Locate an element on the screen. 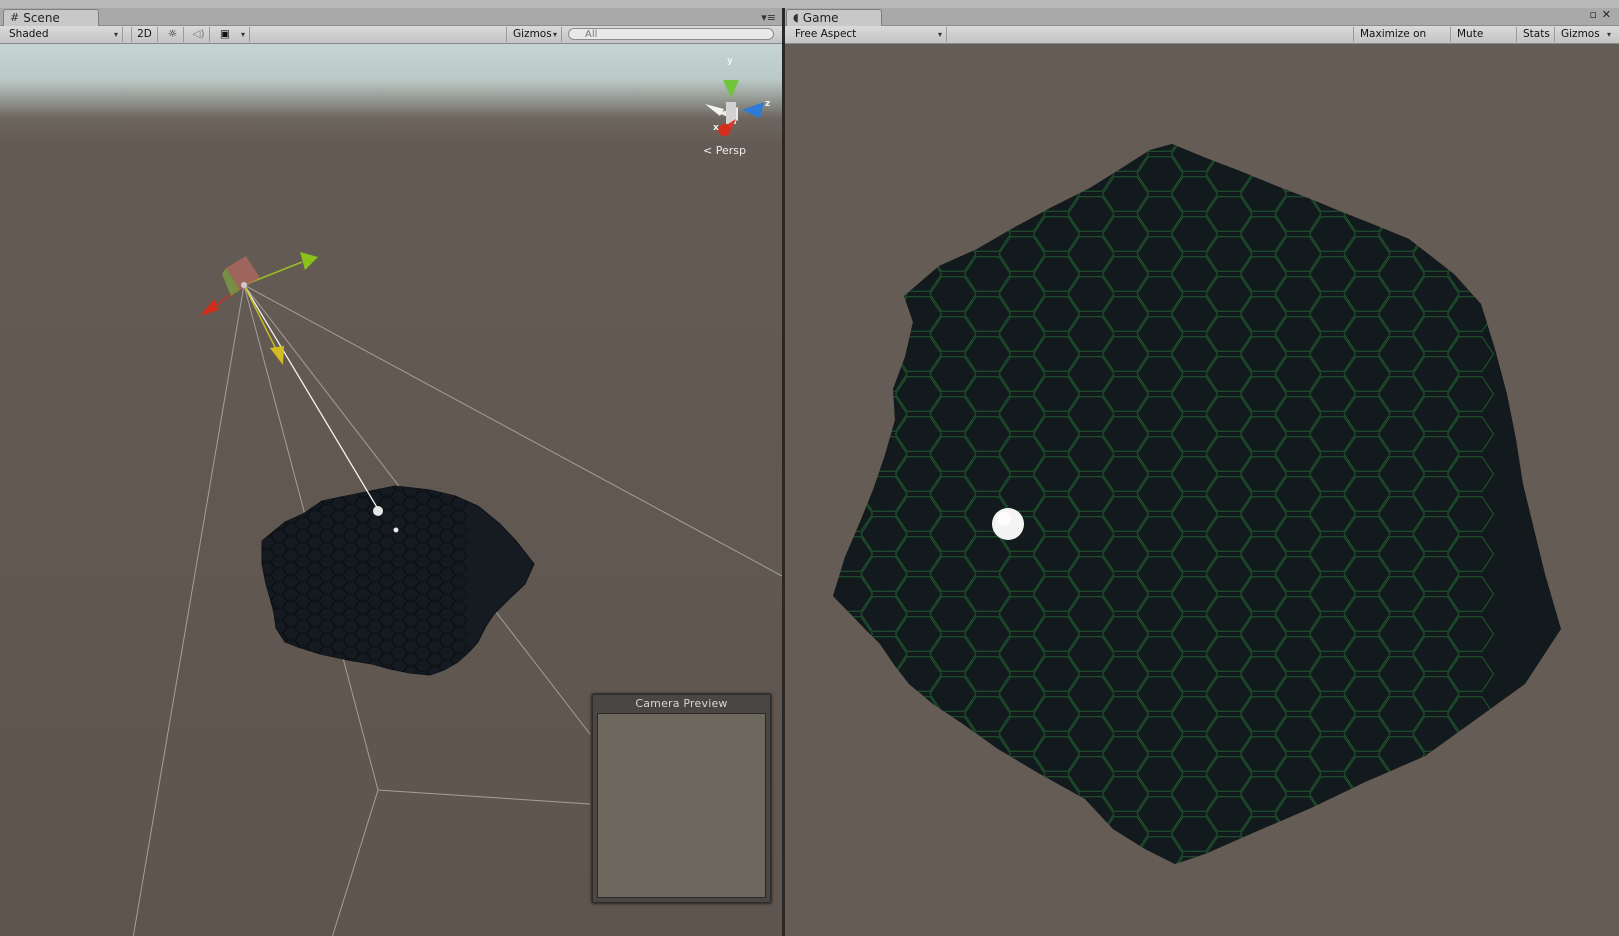  tab-scene: # Scene is located at coordinates (51, 17).